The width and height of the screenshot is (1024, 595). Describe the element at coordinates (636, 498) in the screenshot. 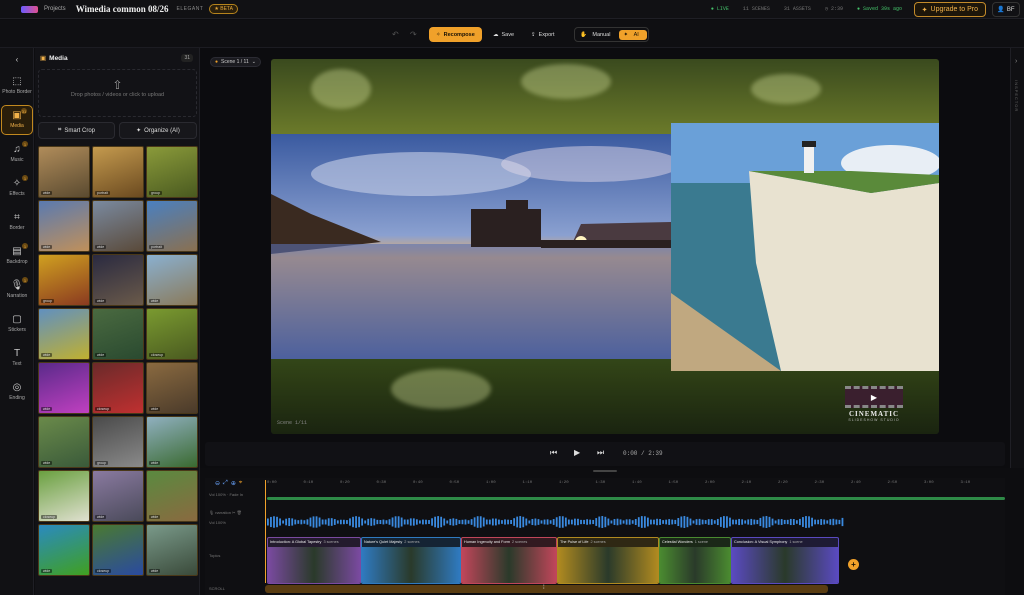

I see `music-track` at that location.